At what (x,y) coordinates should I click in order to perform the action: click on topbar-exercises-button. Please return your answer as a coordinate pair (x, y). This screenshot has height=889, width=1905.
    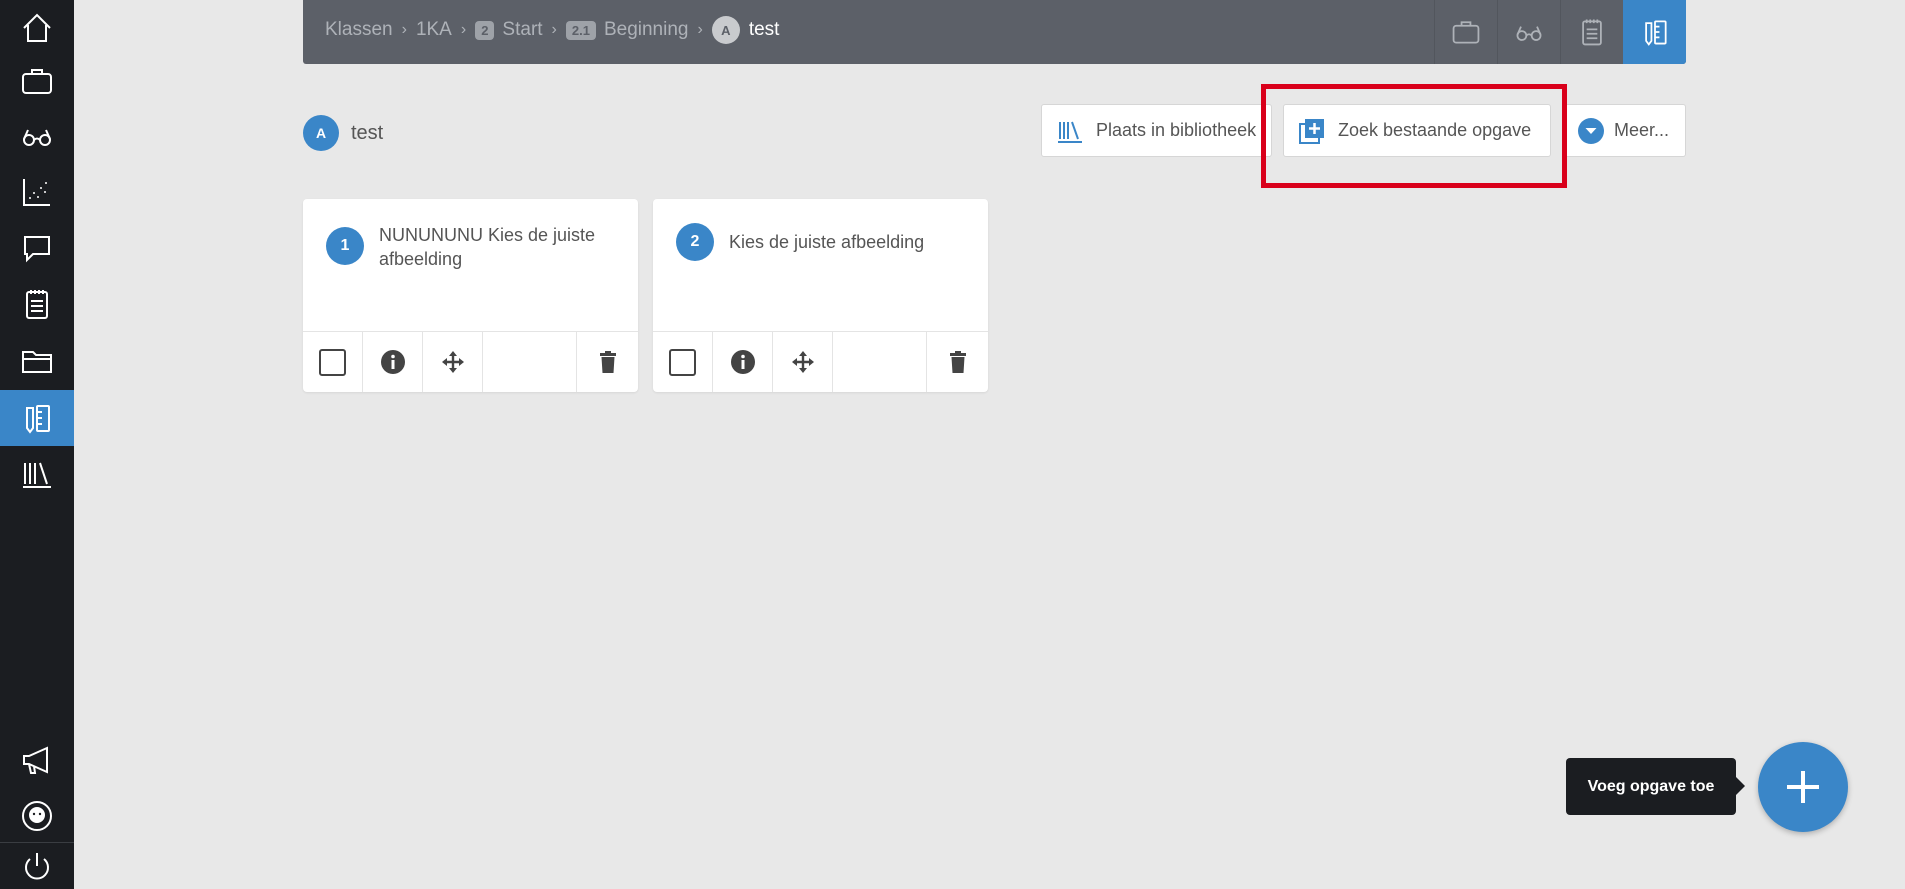
    Looking at the image, I should click on (1654, 32).